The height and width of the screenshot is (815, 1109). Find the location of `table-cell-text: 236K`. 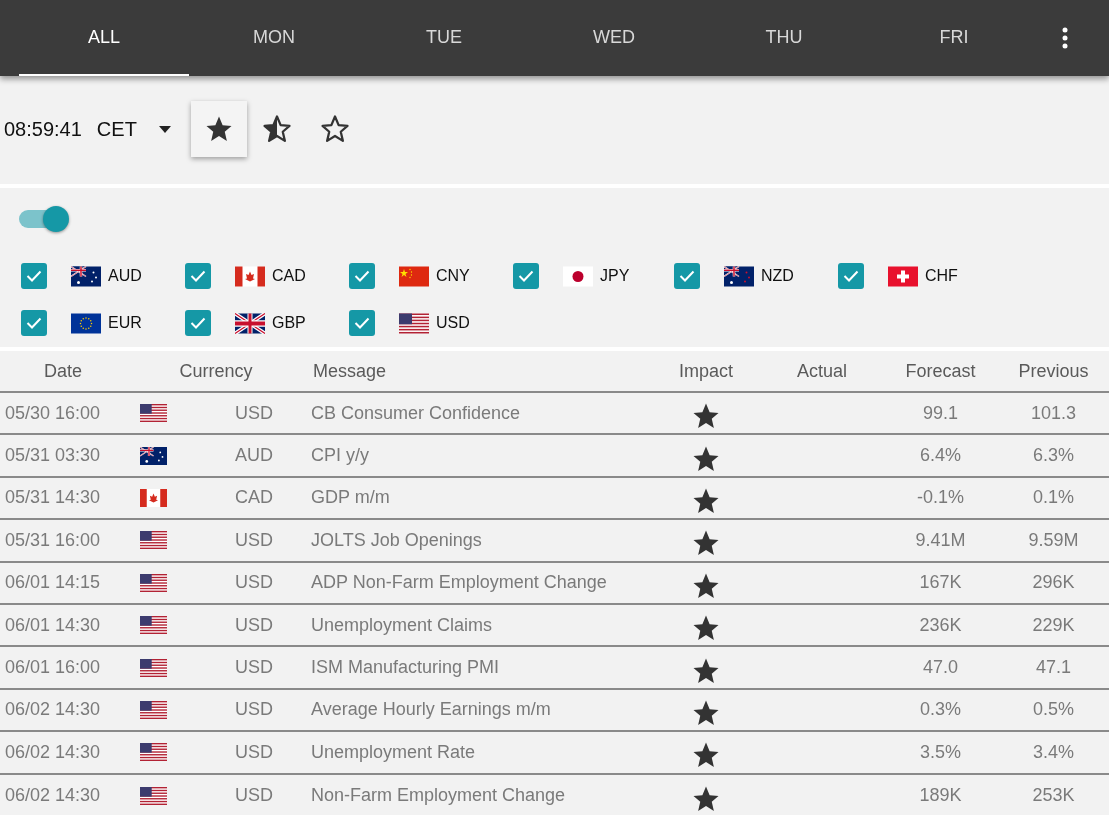

table-cell-text: 236K is located at coordinates (940, 625).